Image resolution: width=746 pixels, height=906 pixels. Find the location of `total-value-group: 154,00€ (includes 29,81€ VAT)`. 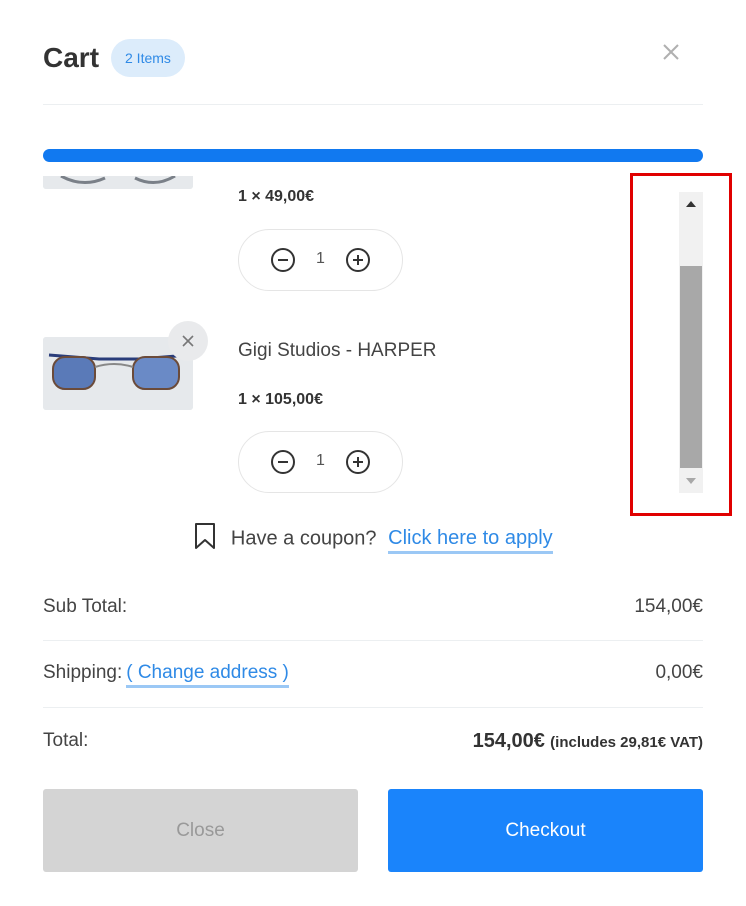

total-value-group: 154,00€ (includes 29,81€ VAT) is located at coordinates (588, 741).